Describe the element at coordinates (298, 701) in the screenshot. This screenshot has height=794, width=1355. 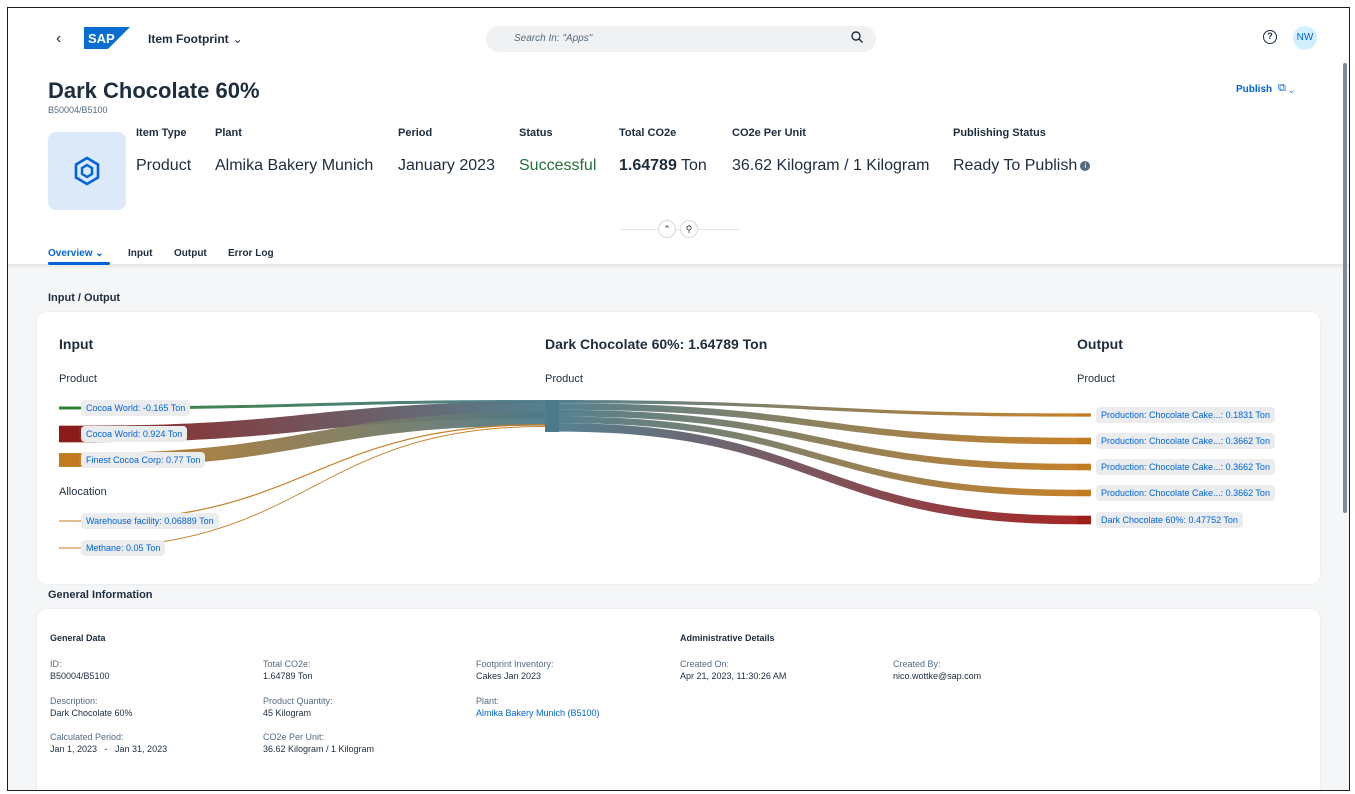
I see `product-quantity-label: Product Quantity:` at that location.